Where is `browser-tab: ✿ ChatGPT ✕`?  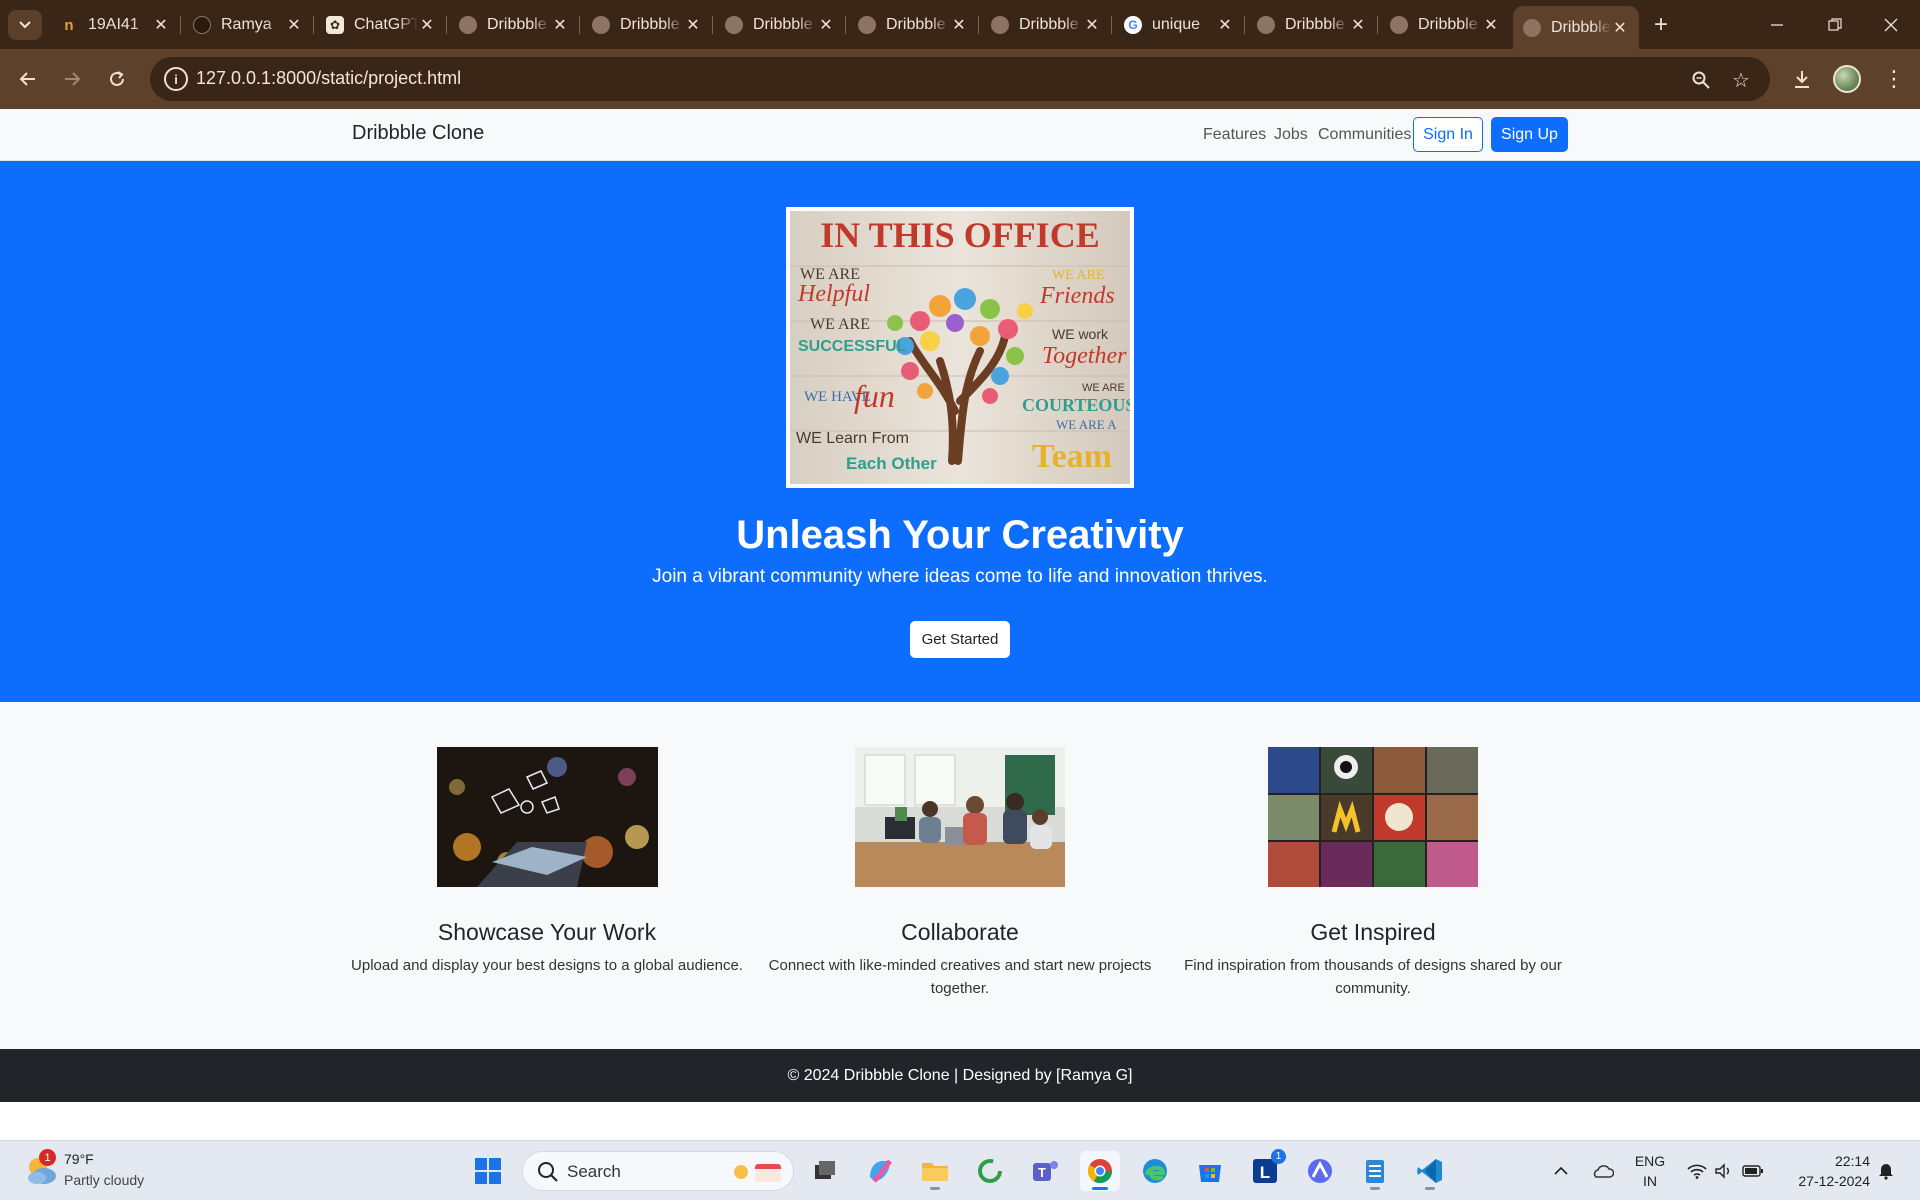 browser-tab: ✿ ChatGPT ✕ is located at coordinates (381, 25).